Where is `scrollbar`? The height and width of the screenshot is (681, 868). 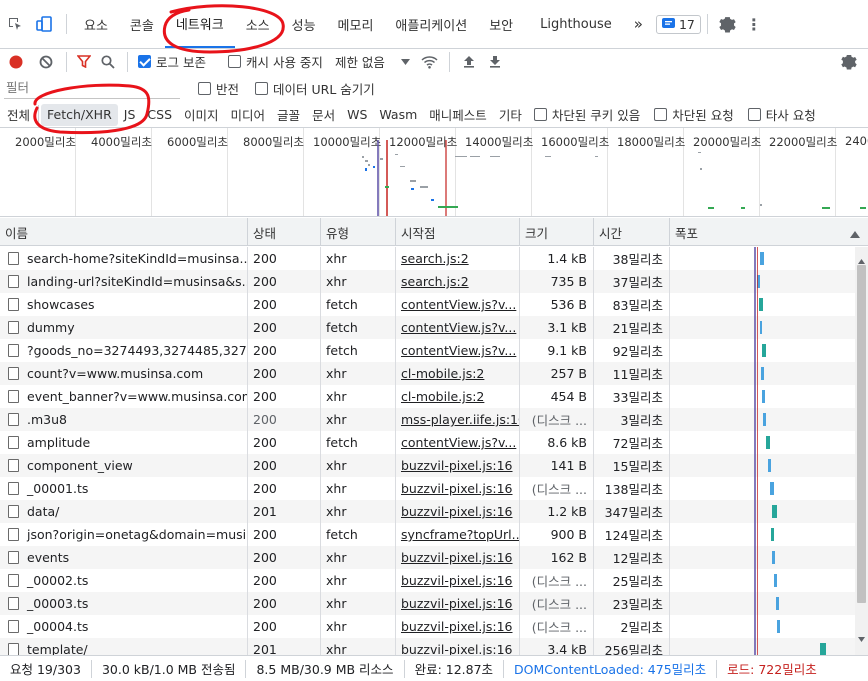 scrollbar is located at coordinates (861, 451).